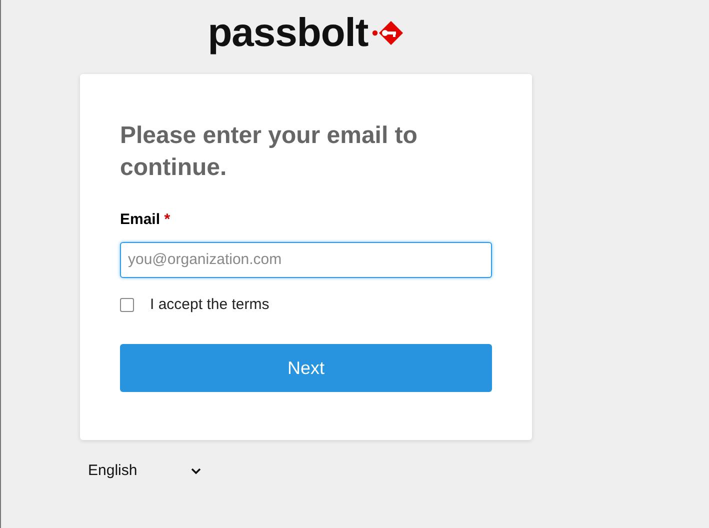 This screenshot has width=709, height=528. I want to click on logo-text: passbolt, so click(288, 33).